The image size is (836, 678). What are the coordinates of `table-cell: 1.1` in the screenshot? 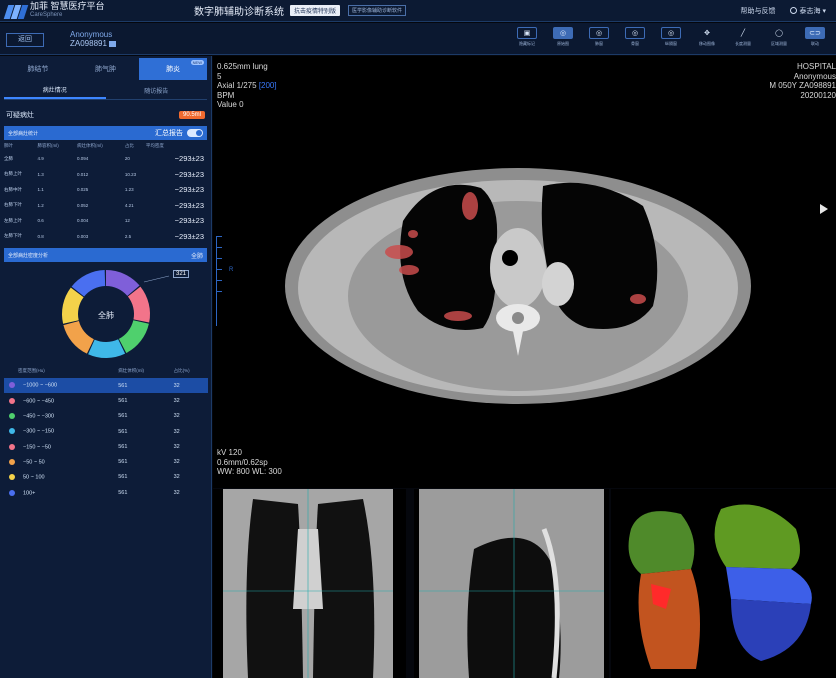 It's located at (40, 190).